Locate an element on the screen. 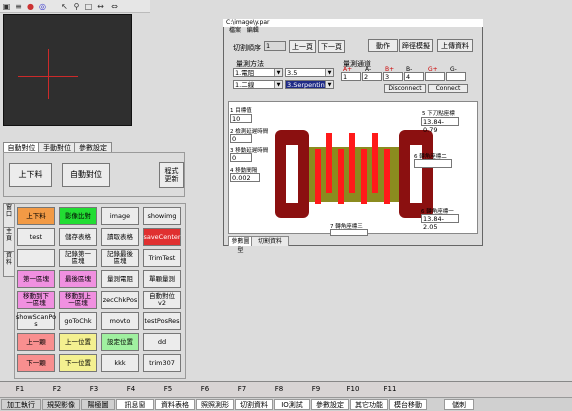 The image size is (572, 411). program-update-button: 程式 更新 is located at coordinates (171, 175).